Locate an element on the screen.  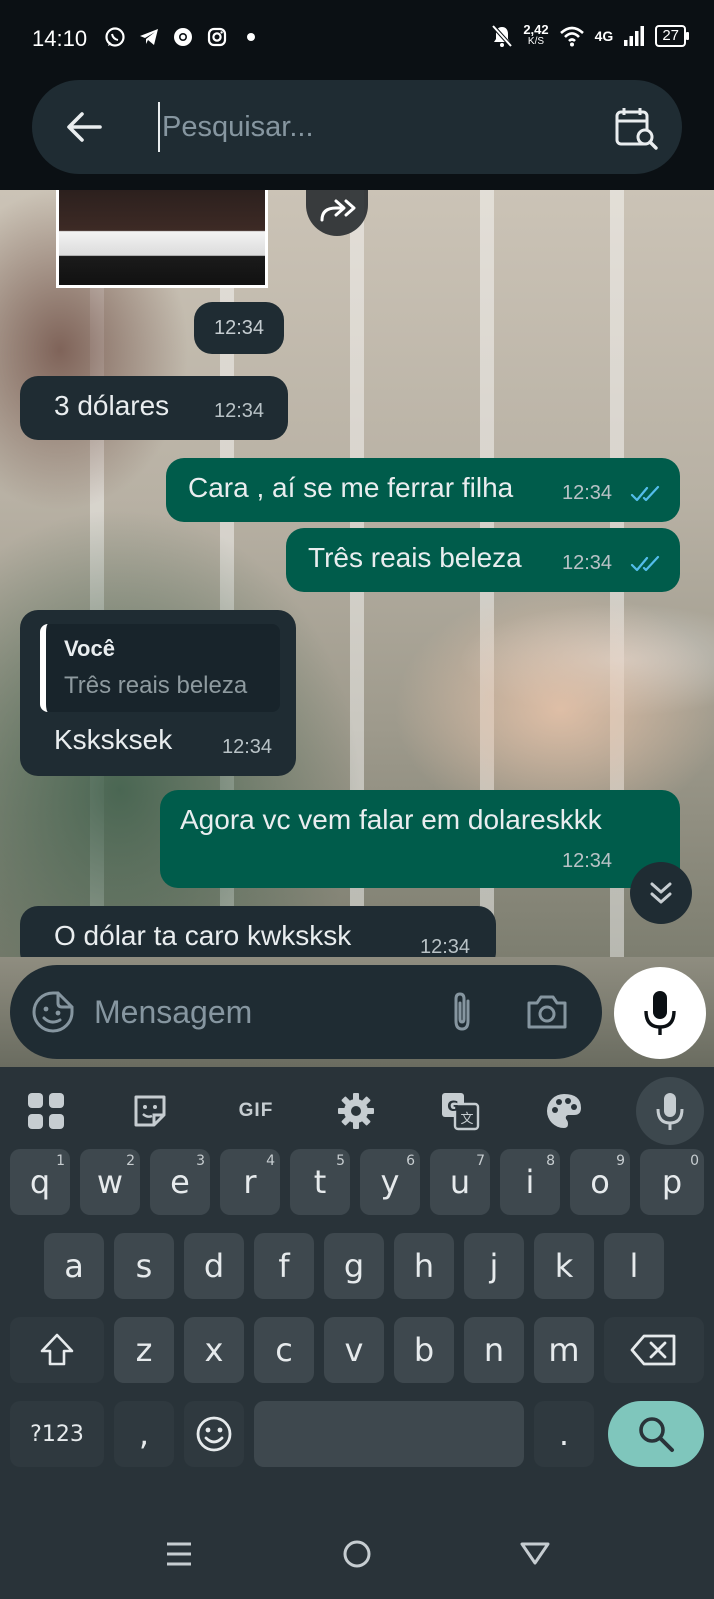
key-e: e3 is located at coordinates (180, 1182).